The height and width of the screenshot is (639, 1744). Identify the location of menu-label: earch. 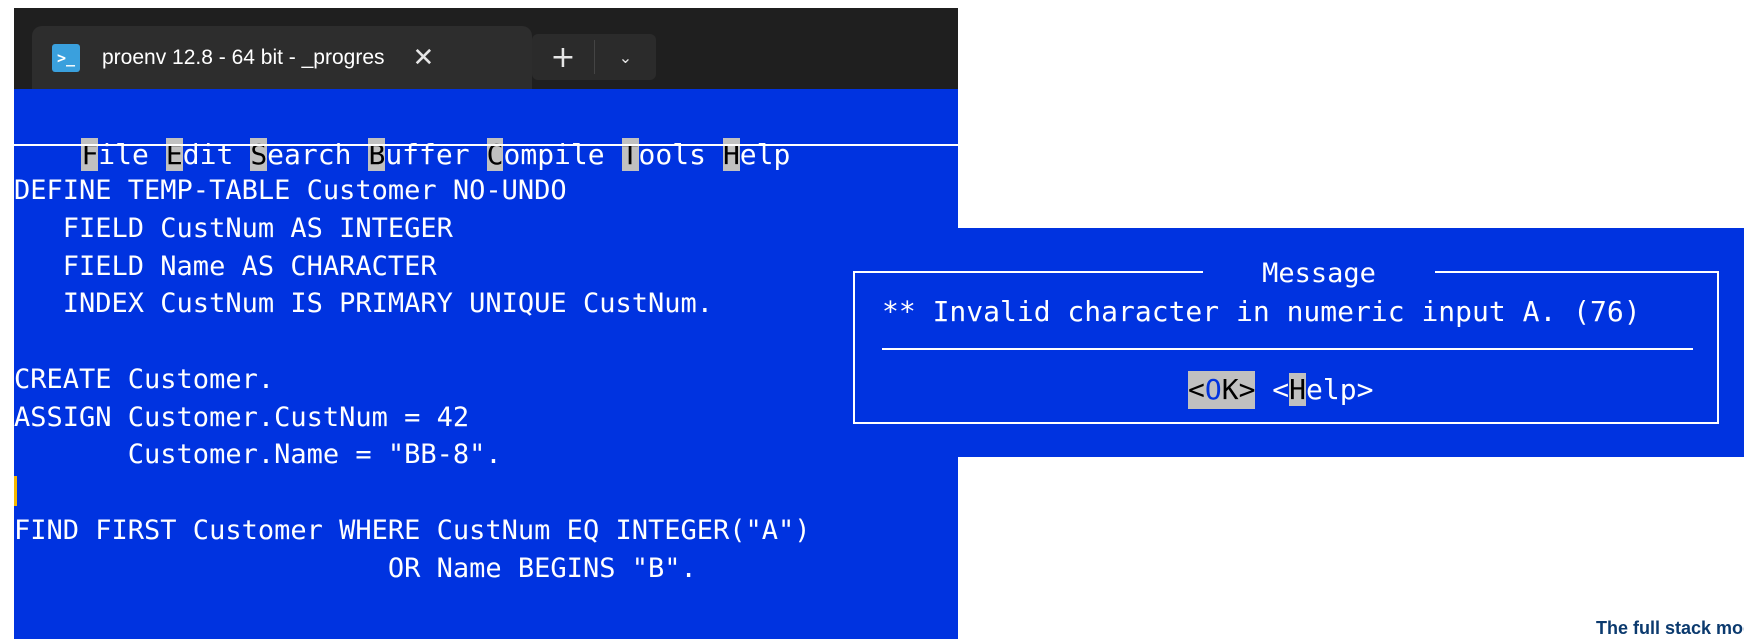
(309, 154).